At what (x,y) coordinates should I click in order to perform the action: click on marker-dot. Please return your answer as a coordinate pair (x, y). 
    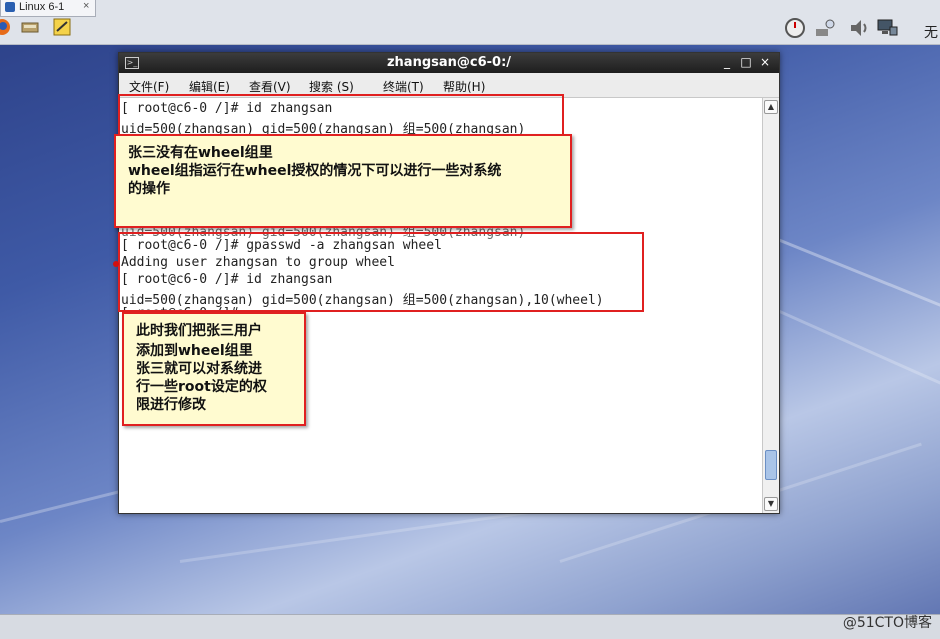
    Looking at the image, I should click on (116, 264).